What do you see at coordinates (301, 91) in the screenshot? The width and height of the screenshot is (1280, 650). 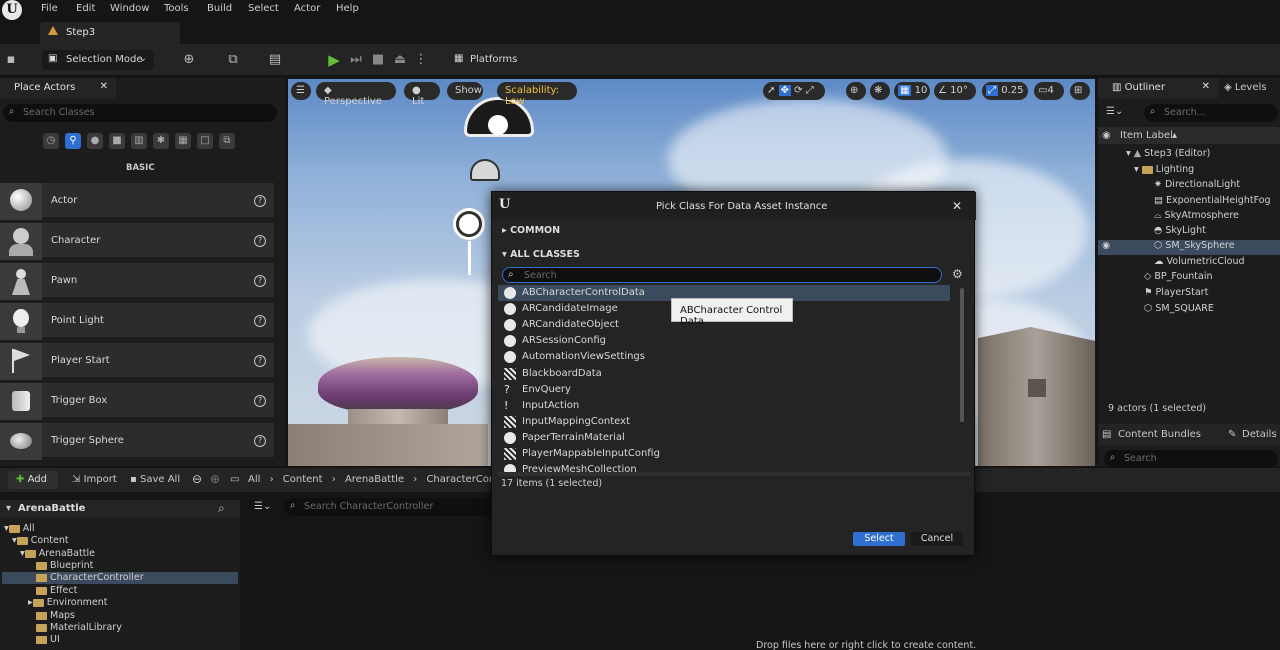 I see `viewport-menu-icon: ☰` at bounding box center [301, 91].